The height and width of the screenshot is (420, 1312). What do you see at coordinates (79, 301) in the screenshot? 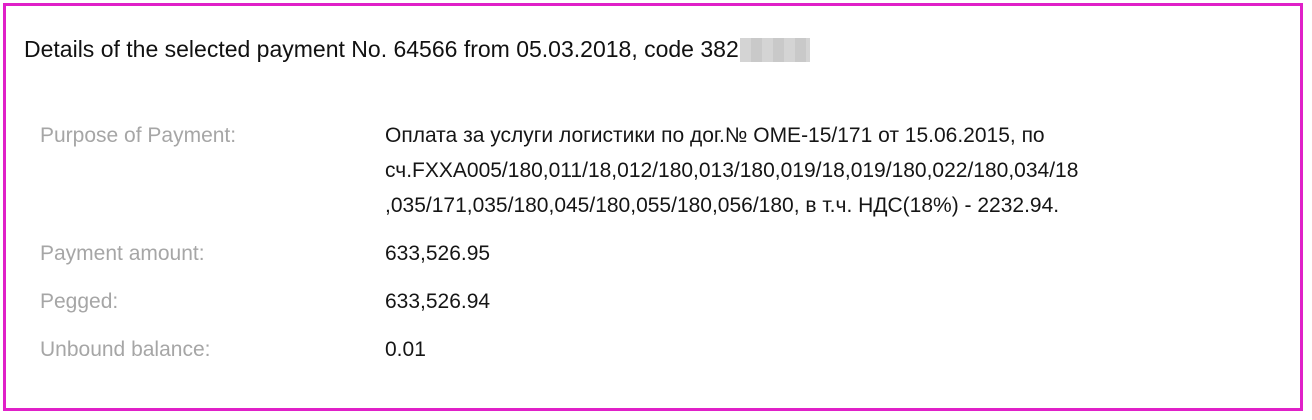
I see `pegged-label: Pegged:` at bounding box center [79, 301].